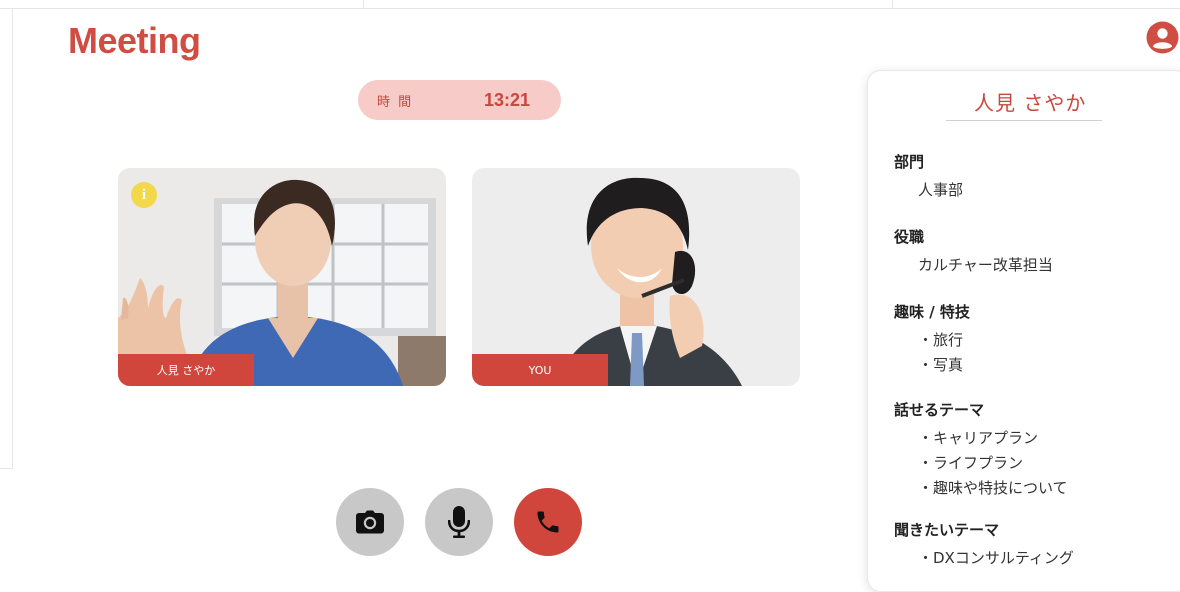 This screenshot has width=1180, height=592. What do you see at coordinates (947, 530) in the screenshot?
I see `section-heading: 聞きたいテーマ` at bounding box center [947, 530].